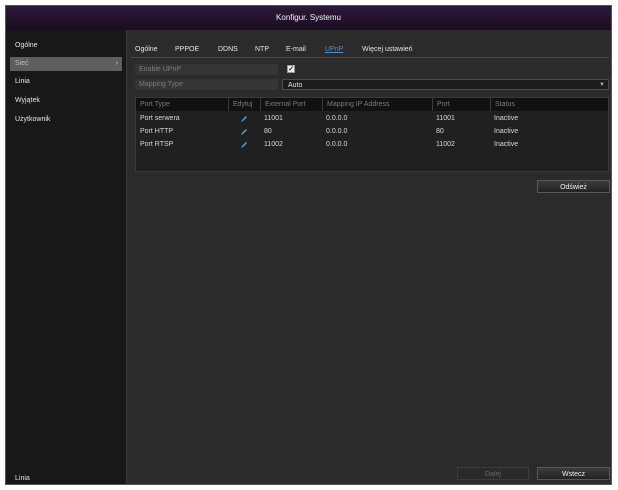 Image resolution: width=618 pixels, height=490 pixels. Describe the element at coordinates (66, 64) in the screenshot. I see `sidebar-item-network: Sieć ›` at that location.